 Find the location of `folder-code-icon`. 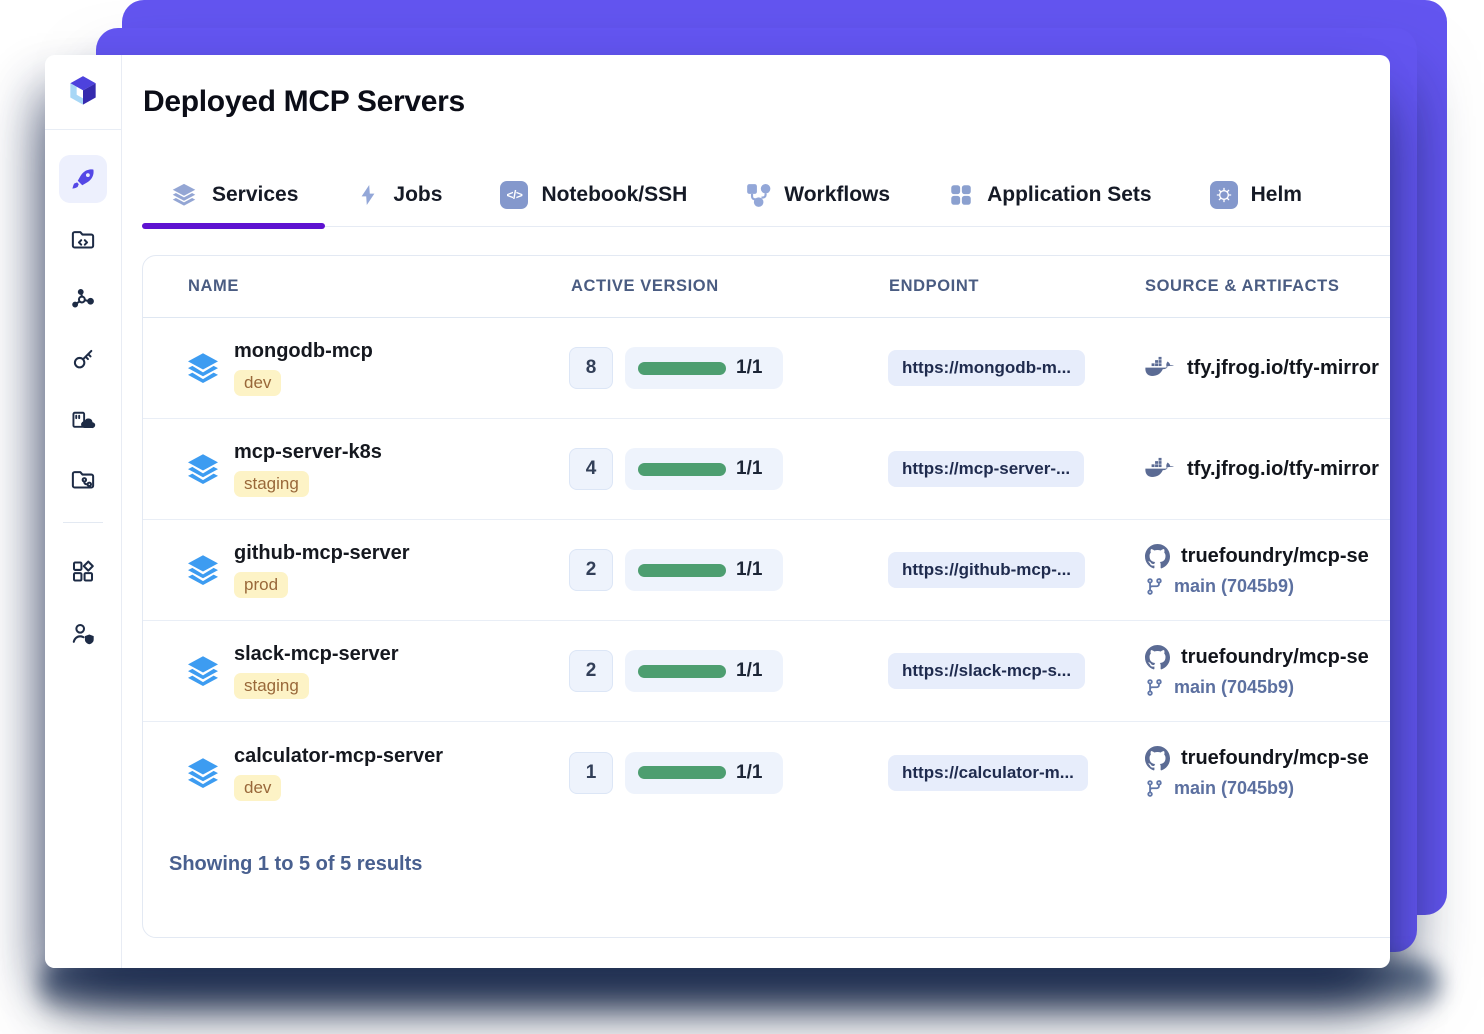

folder-code-icon is located at coordinates (83, 240).